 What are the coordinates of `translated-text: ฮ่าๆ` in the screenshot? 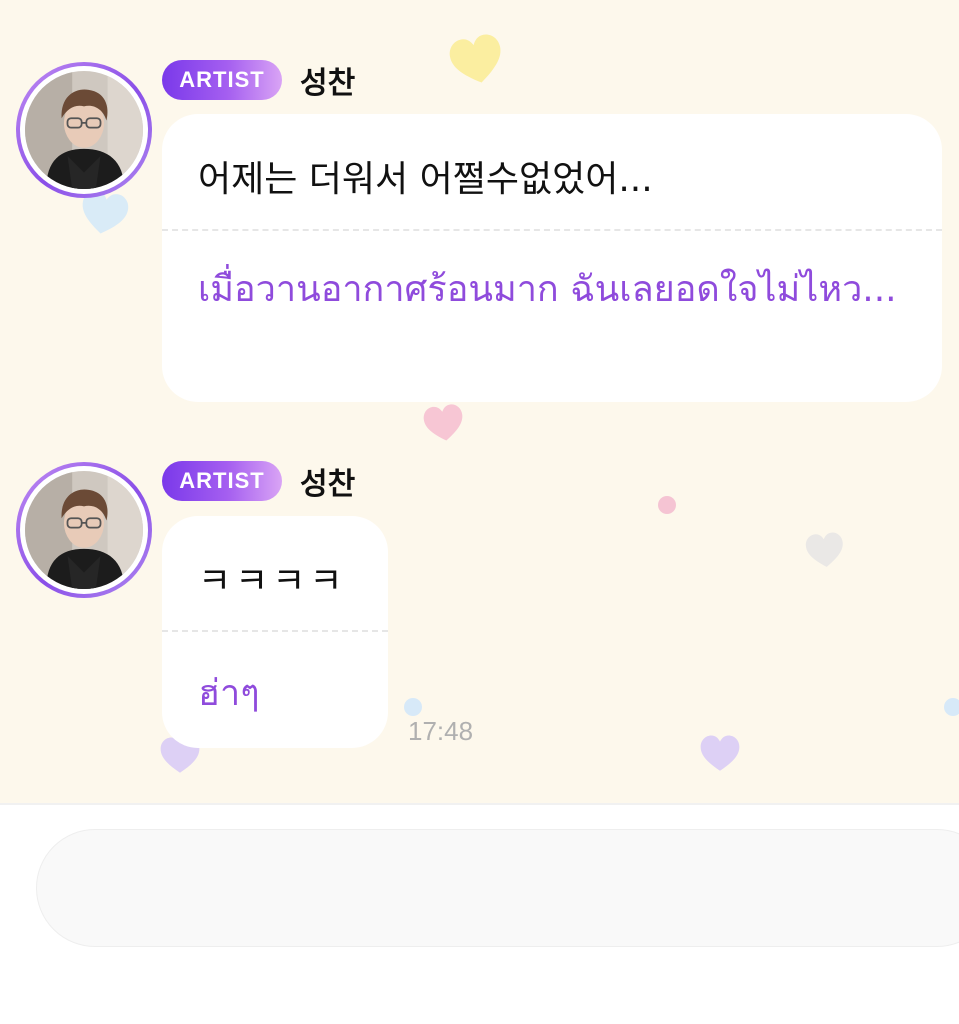 It's located at (229, 693).